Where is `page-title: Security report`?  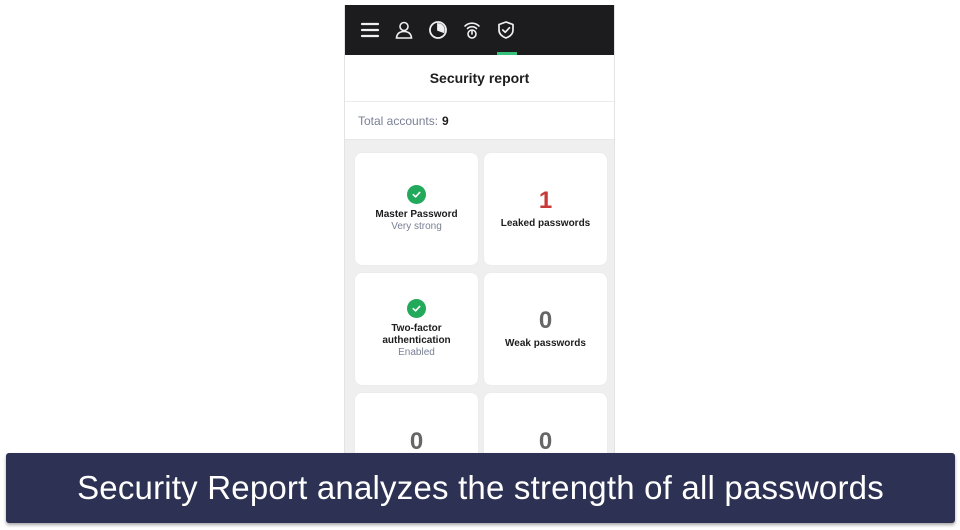
page-title: Security report is located at coordinates (479, 78).